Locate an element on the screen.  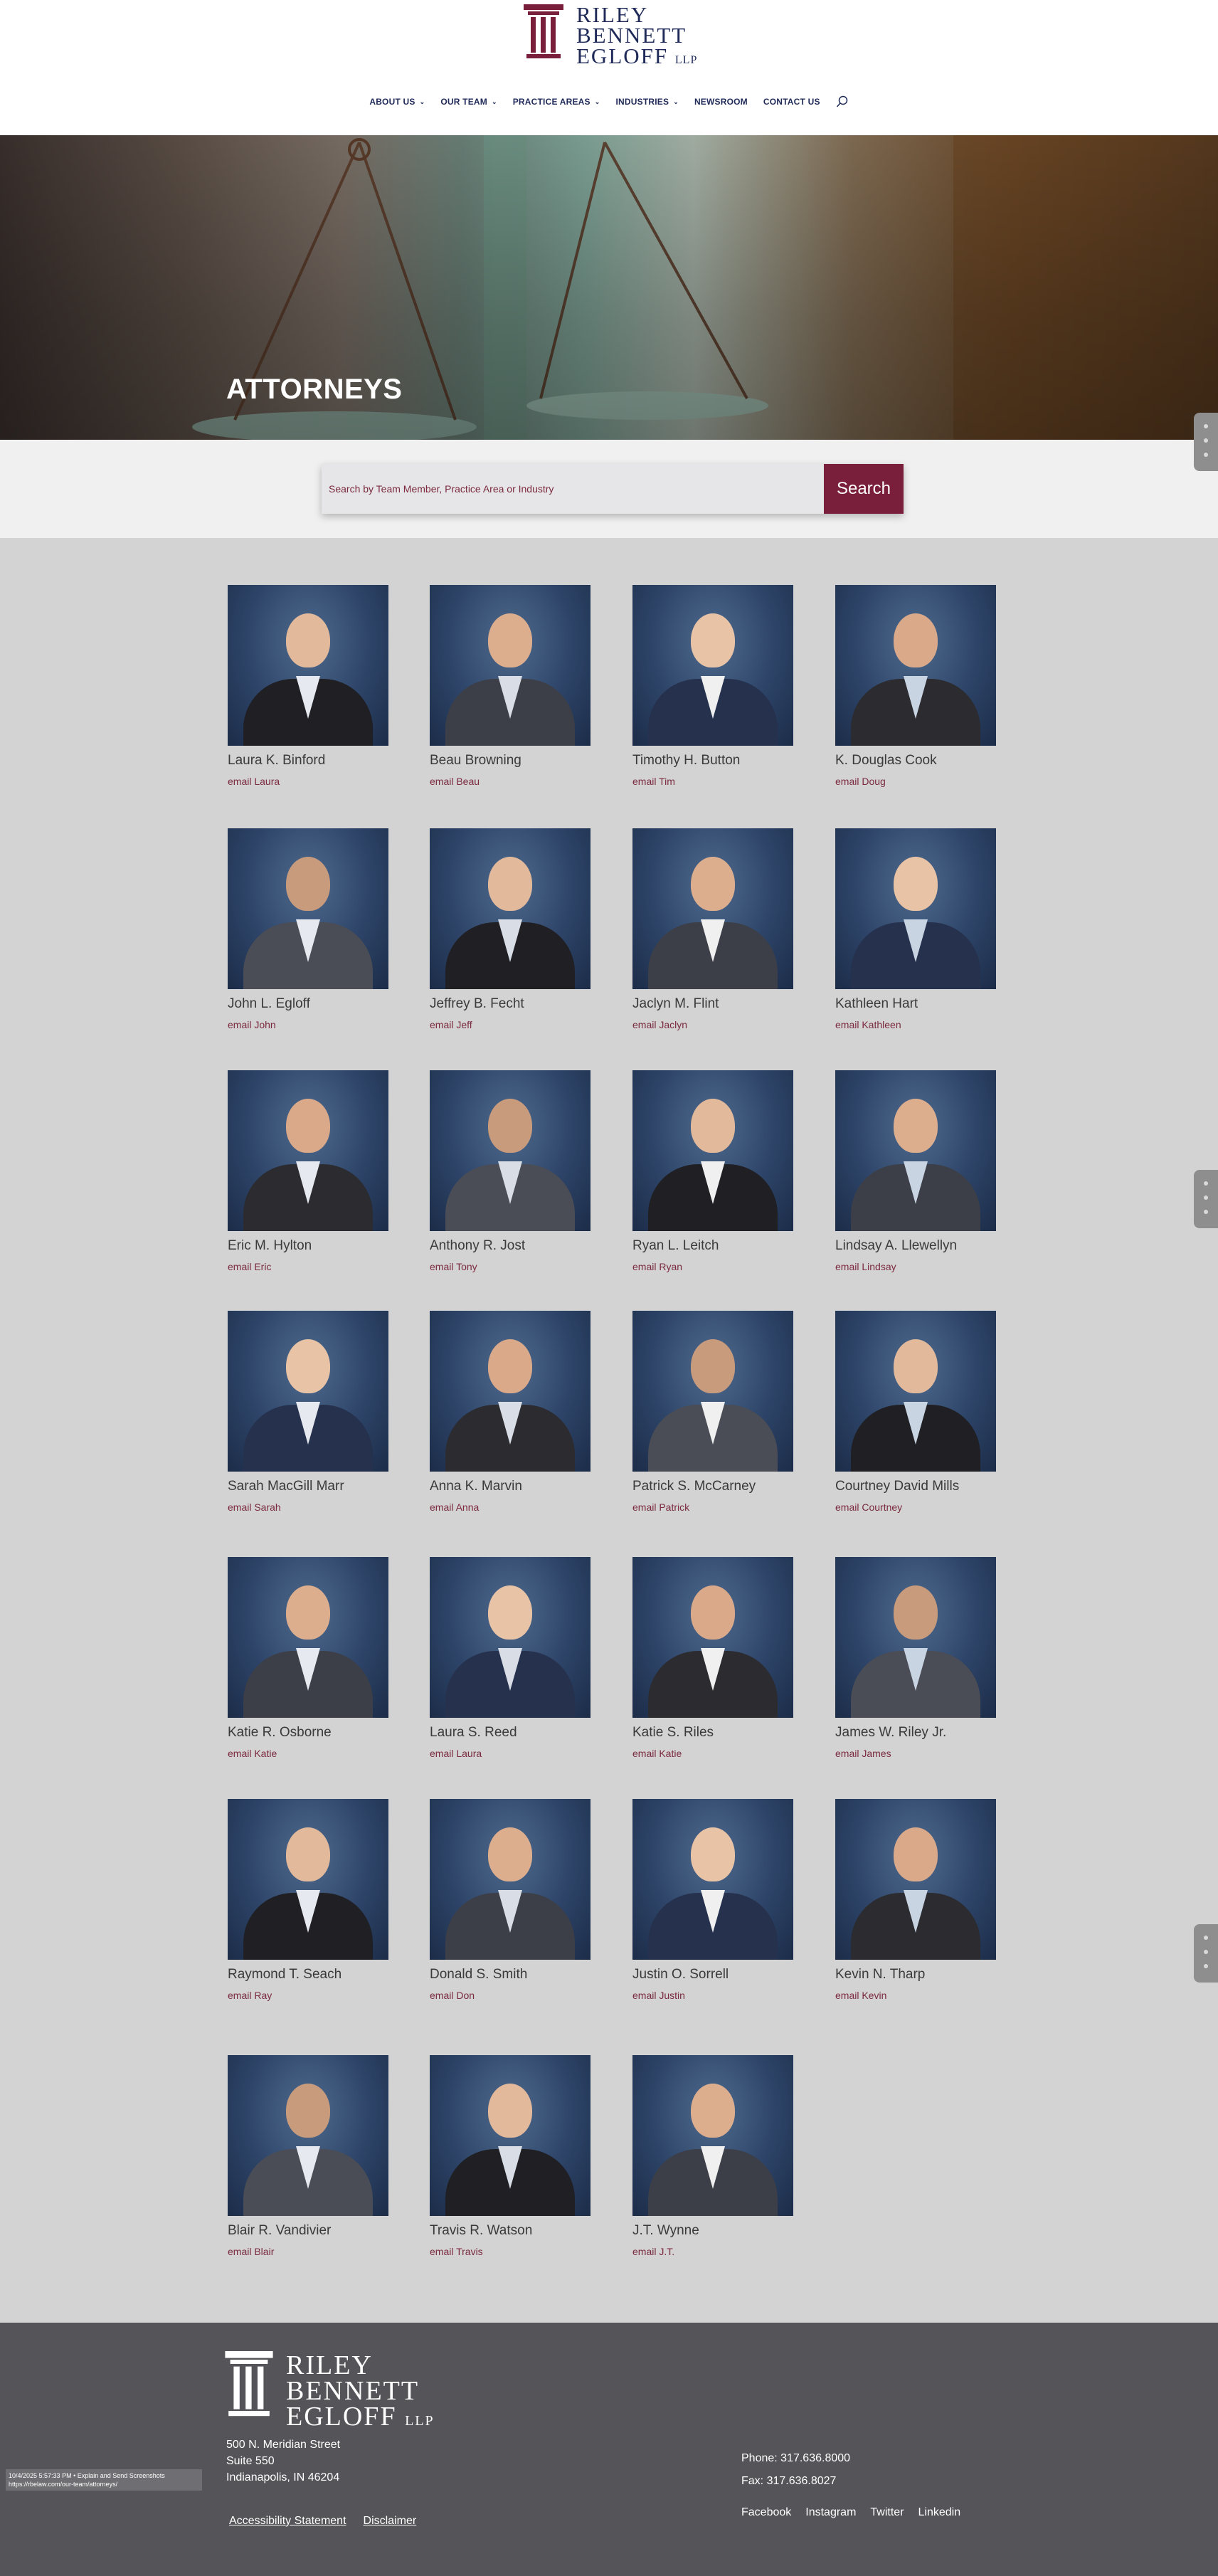
attorney-email-link: email Ray is located at coordinates (250, 1995).